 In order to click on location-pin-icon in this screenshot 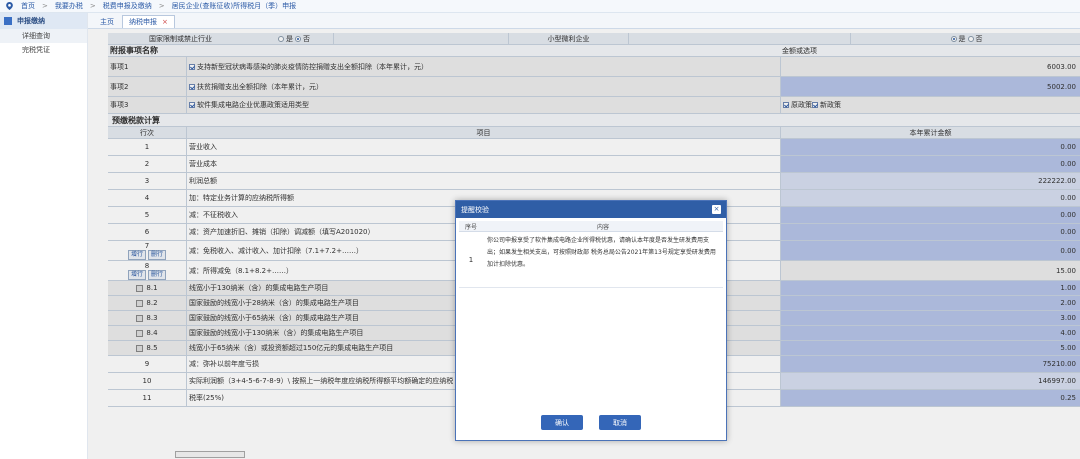, I will do `click(9, 6)`.